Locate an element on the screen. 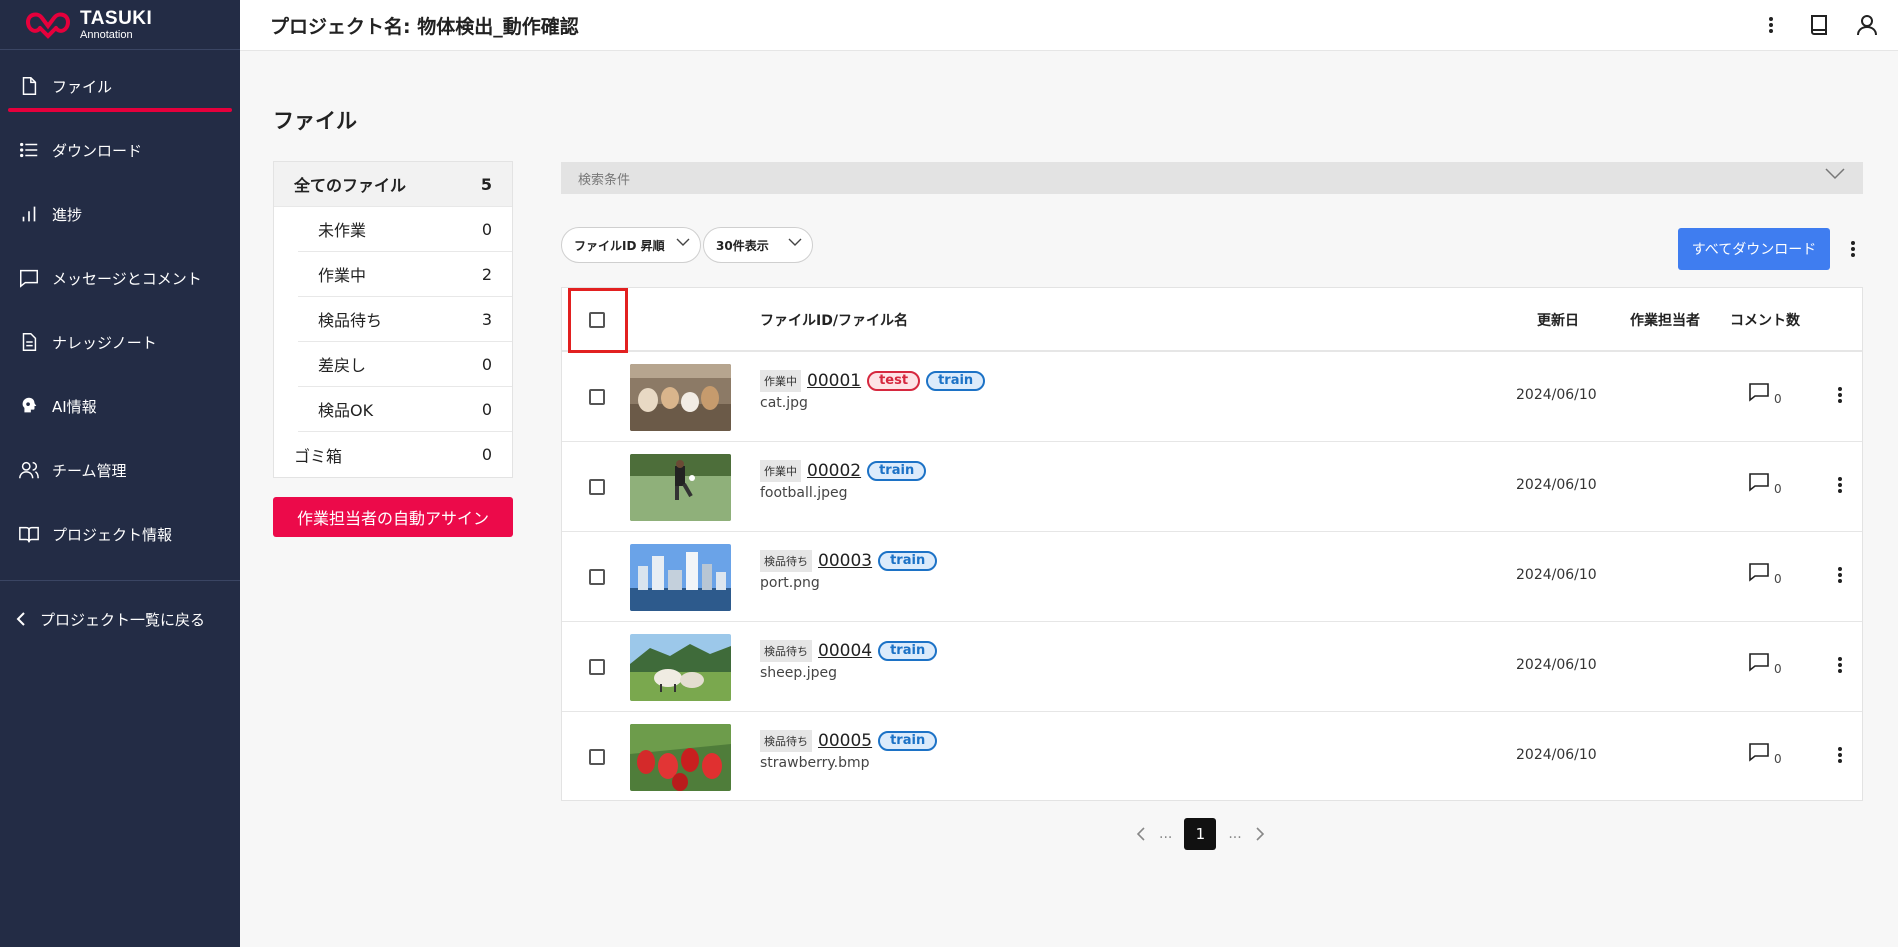  sidebar-item-label: AI情報 is located at coordinates (74, 406).